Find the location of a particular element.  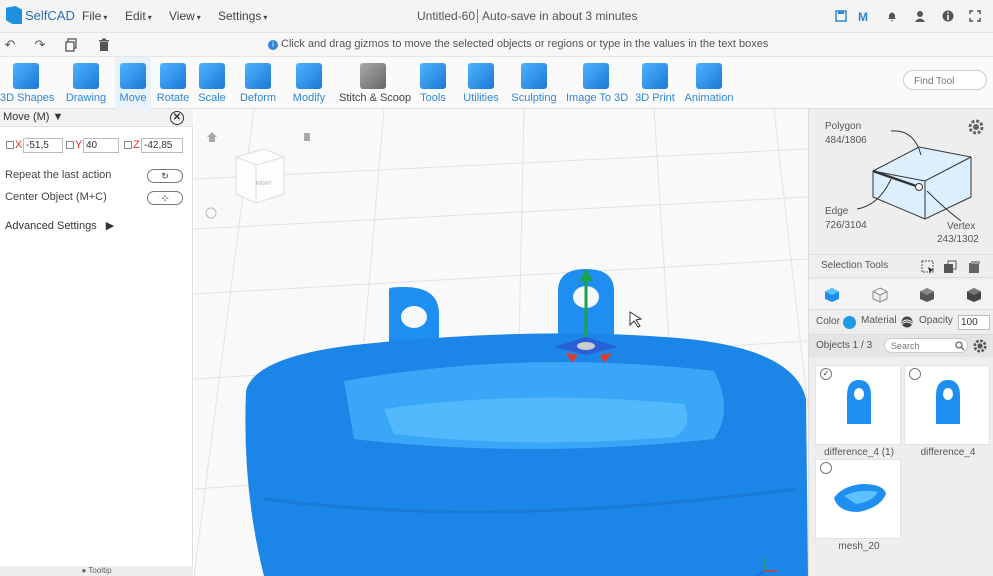

dropdown-icon: ▼ is located at coordinates (58, 117).